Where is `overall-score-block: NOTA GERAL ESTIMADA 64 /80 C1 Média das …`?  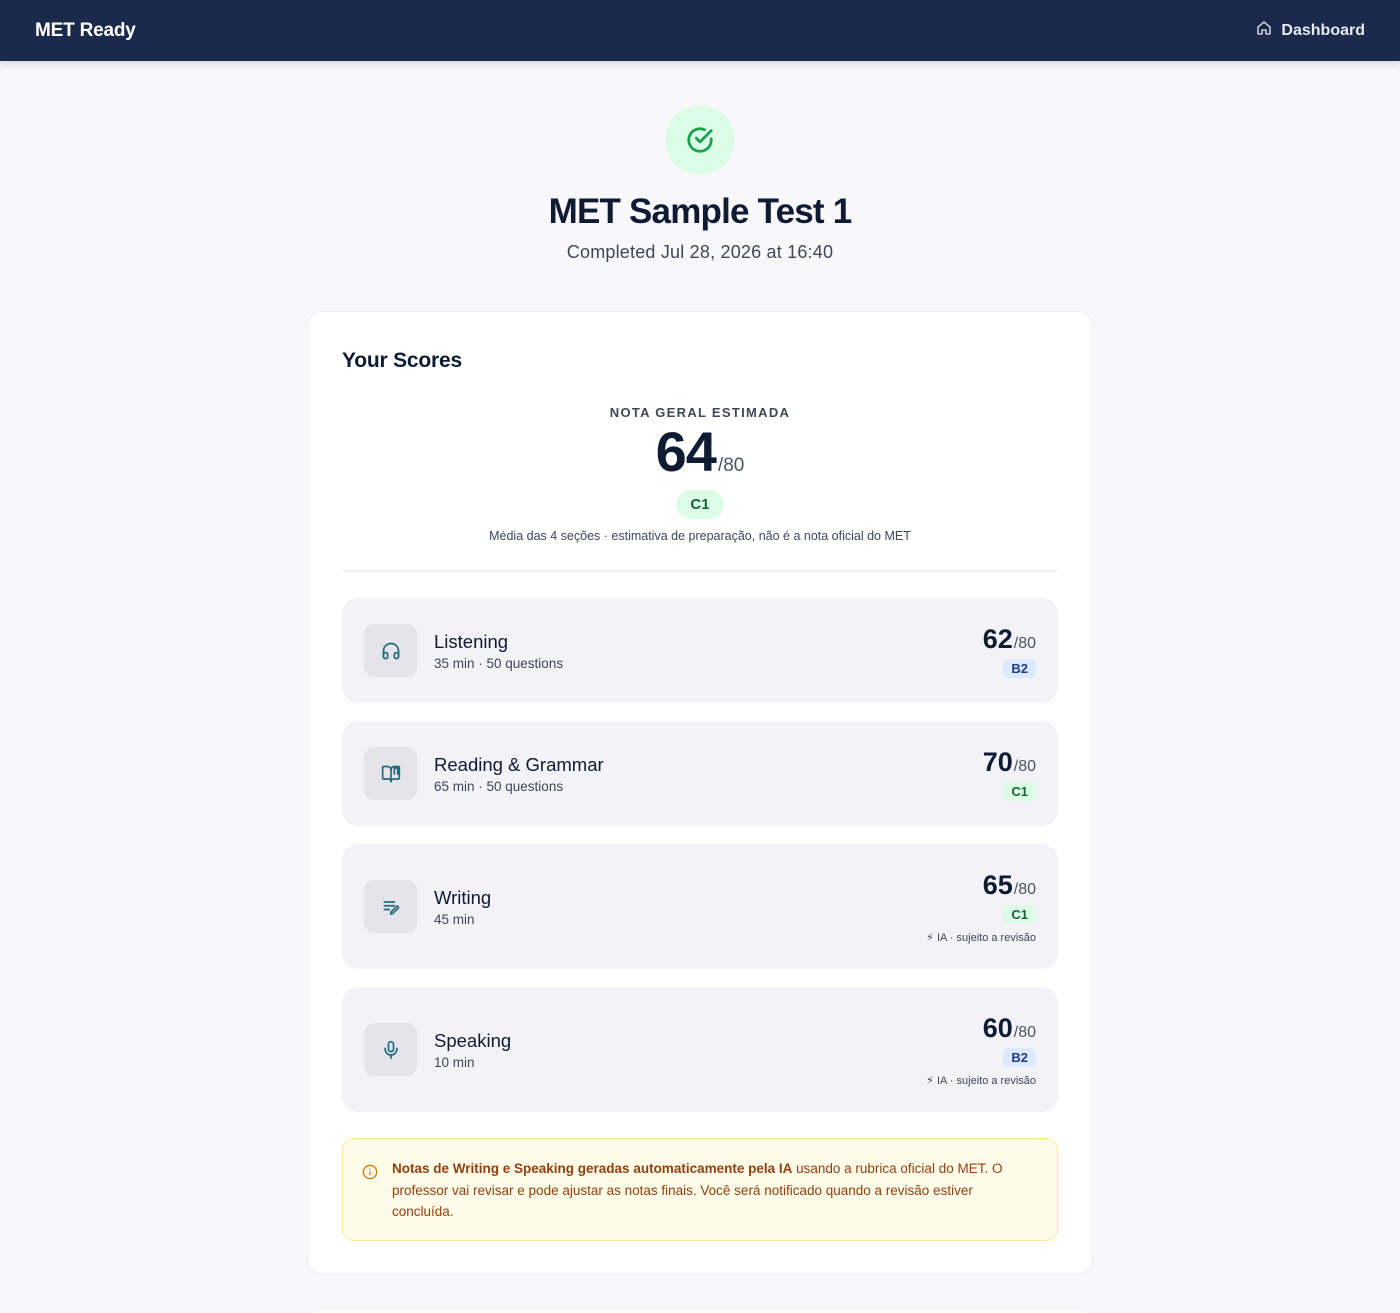
overall-score-block: NOTA GERAL ESTIMADA 64 /80 C1 Média das … is located at coordinates (700, 474).